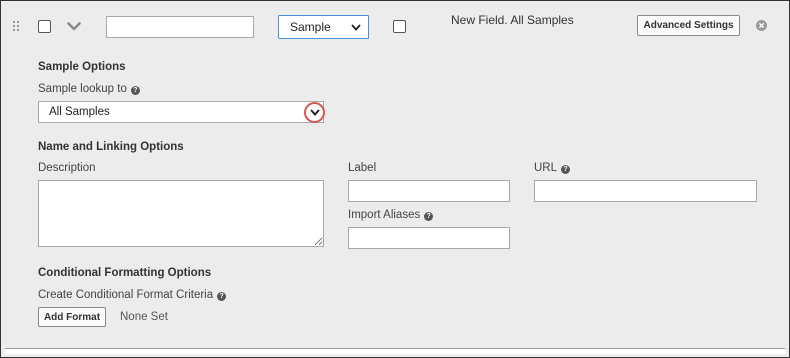 This screenshot has height=358, width=790. I want to click on url-input, so click(645, 191).